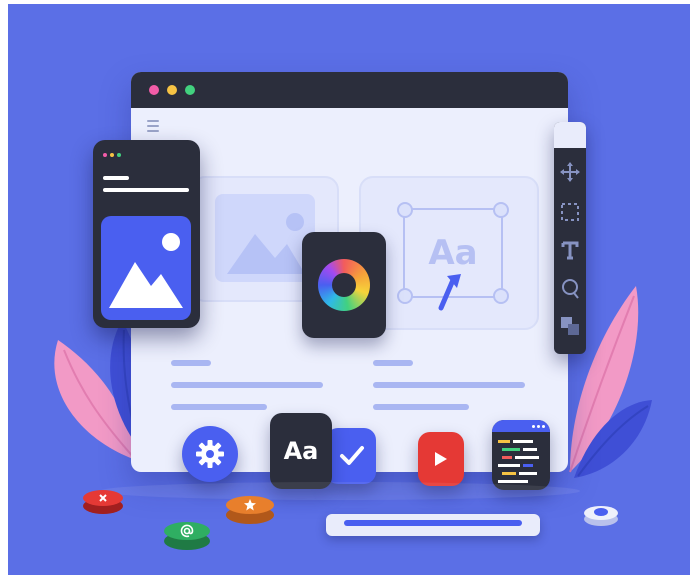 This screenshot has height=577, width=699. What do you see at coordinates (349, 90) in the screenshot?
I see `browser-titlebar` at bounding box center [349, 90].